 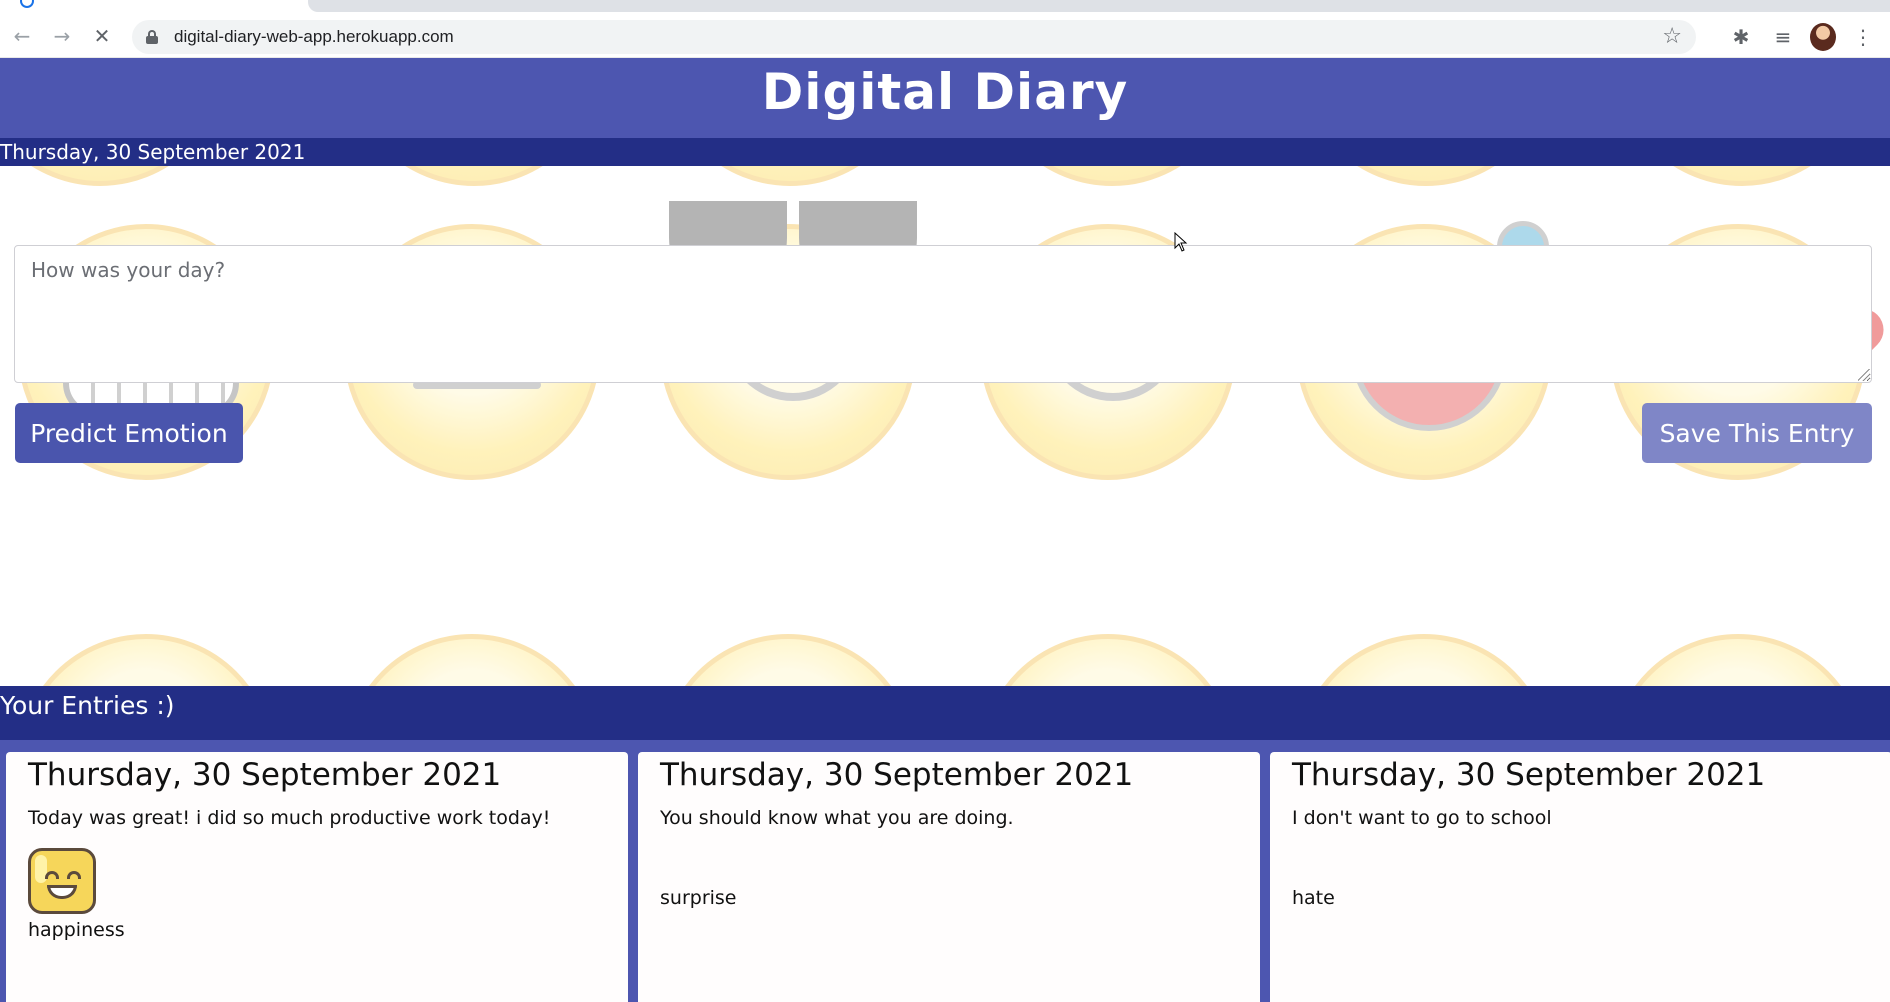 What do you see at coordinates (1823, 37) in the screenshot?
I see `avatar` at bounding box center [1823, 37].